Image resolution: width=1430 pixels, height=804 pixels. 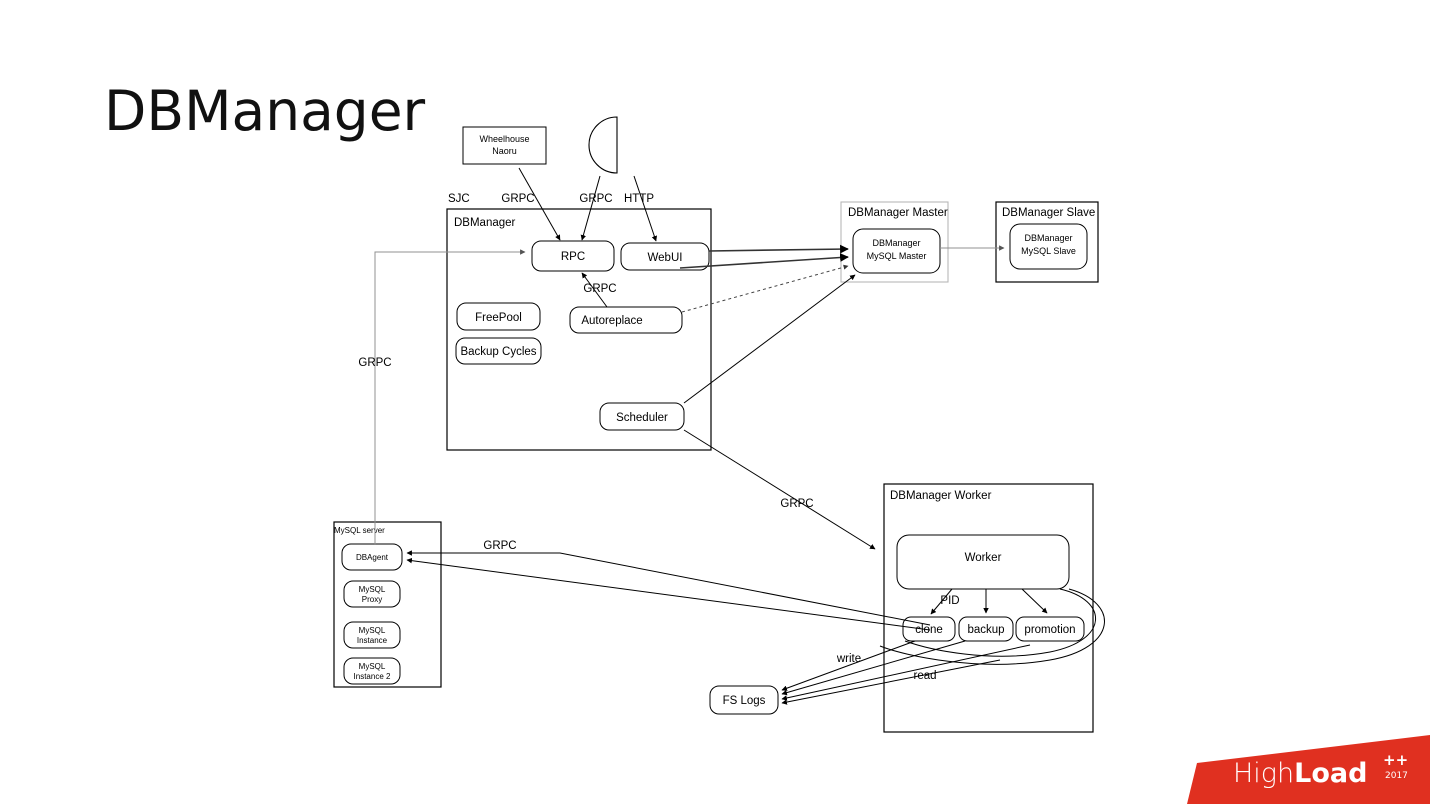 I want to click on mysql-instance-label-line2: Instance, so click(x=372, y=640).